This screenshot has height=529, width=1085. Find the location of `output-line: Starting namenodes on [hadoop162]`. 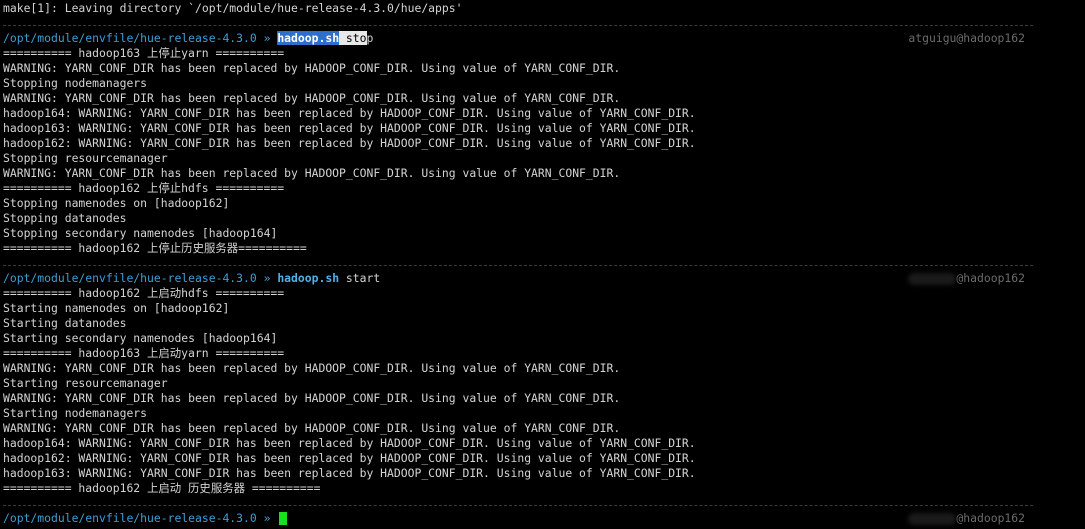

output-line: Starting namenodes on [hadoop162] is located at coordinates (116, 308).